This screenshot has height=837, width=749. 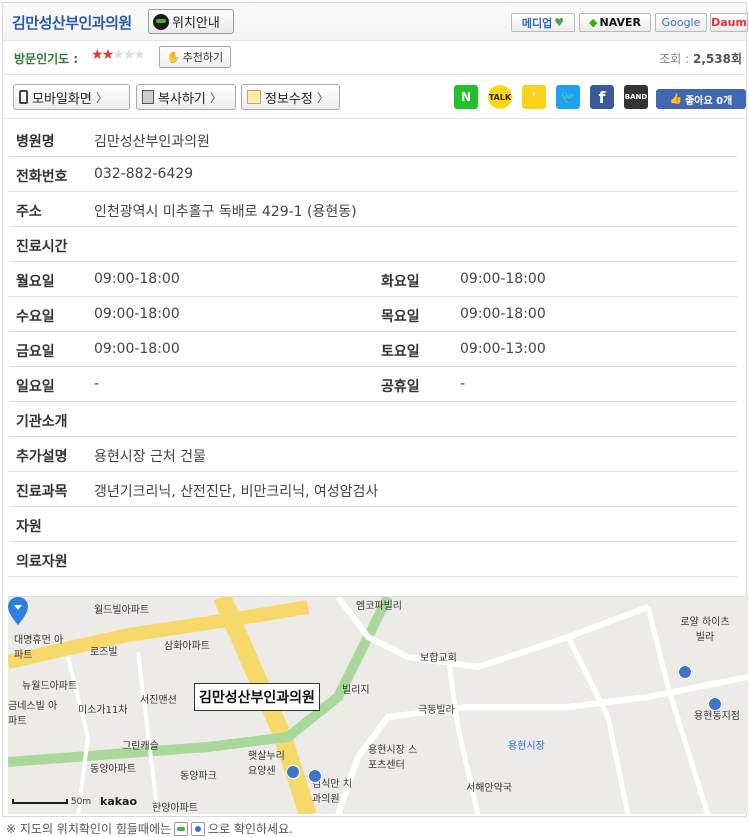 What do you see at coordinates (50, 686) in the screenshot?
I see `map-label: 뉴월드아파트` at bounding box center [50, 686].